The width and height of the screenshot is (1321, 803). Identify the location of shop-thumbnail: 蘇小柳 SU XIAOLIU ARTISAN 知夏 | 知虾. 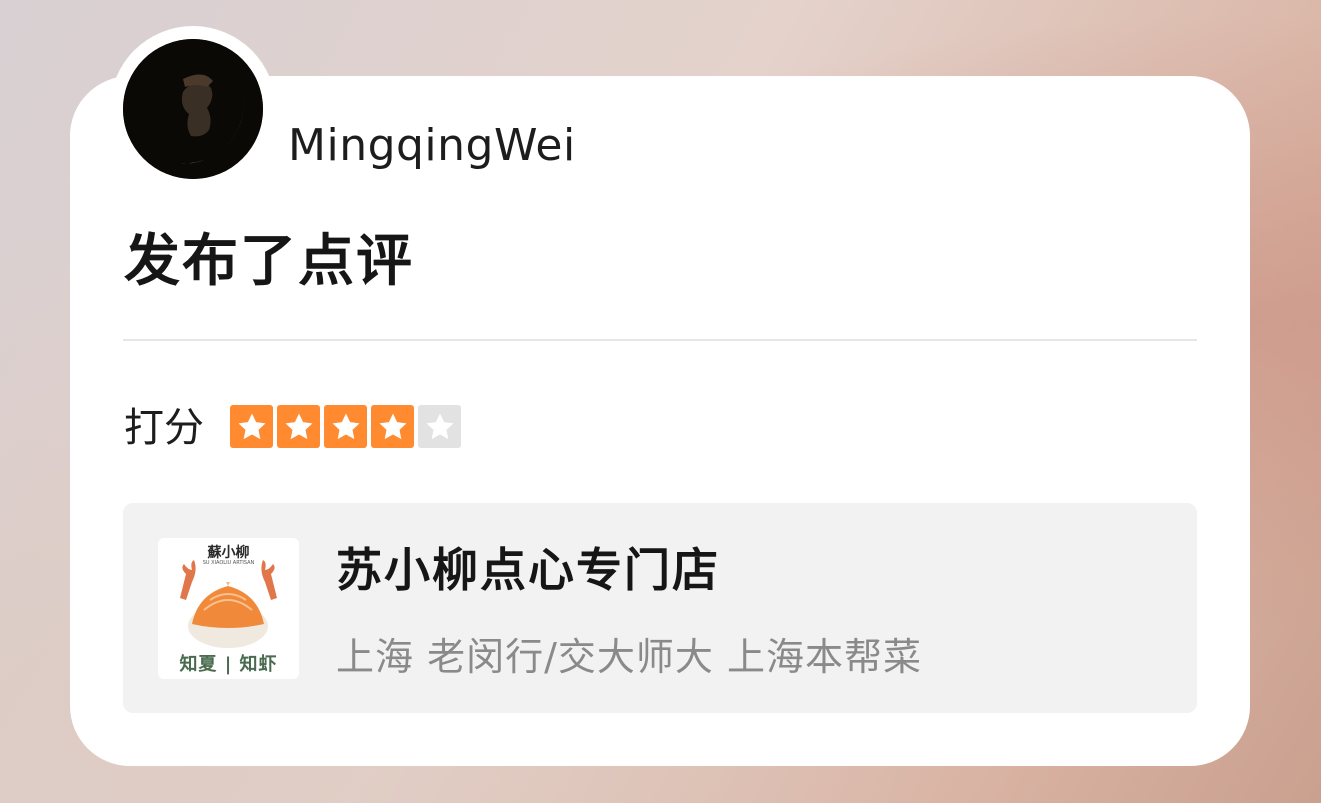
(228, 608).